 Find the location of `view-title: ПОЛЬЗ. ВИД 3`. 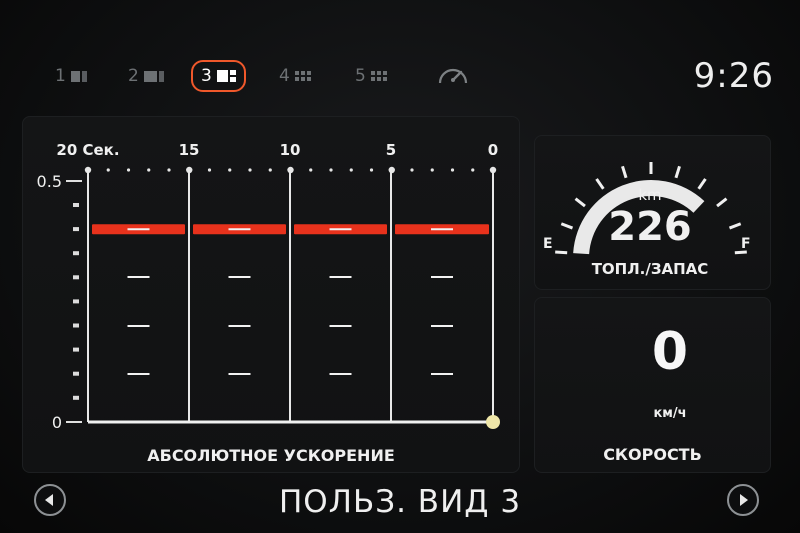

view-title: ПОЛЬЗ. ВИД 3 is located at coordinates (400, 502).